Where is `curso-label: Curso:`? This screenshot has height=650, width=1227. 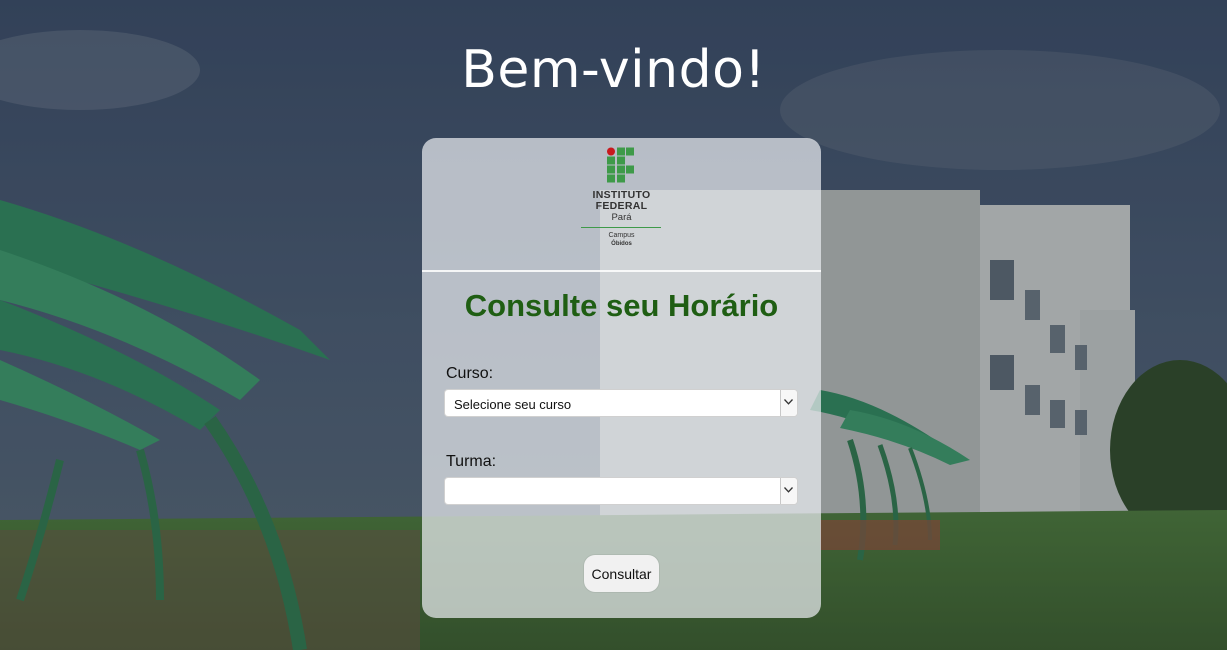
curso-label: Curso: is located at coordinates (470, 373).